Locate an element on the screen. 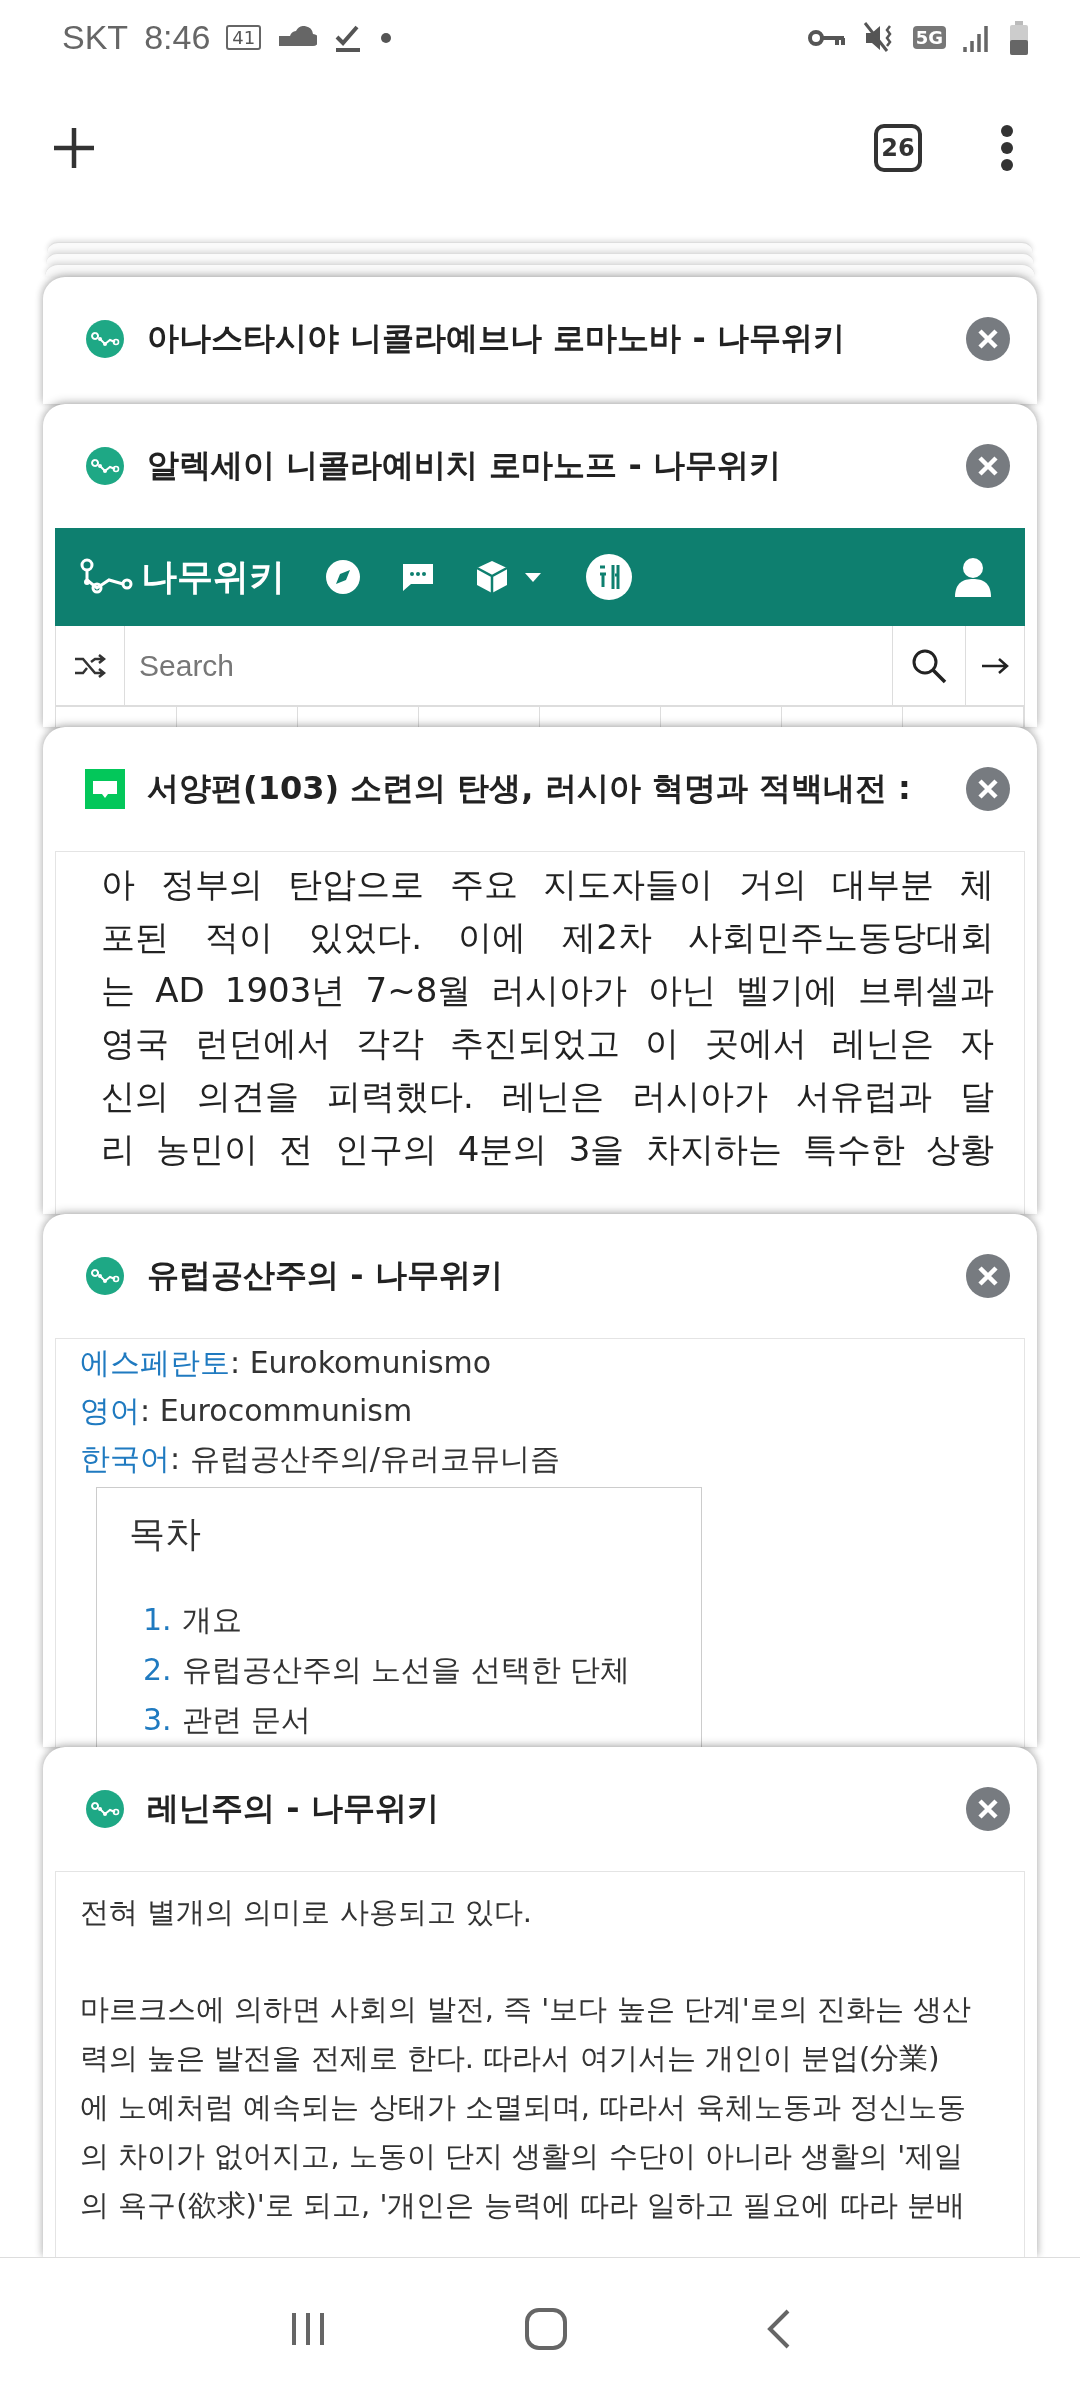  search-icon is located at coordinates (929, 665).